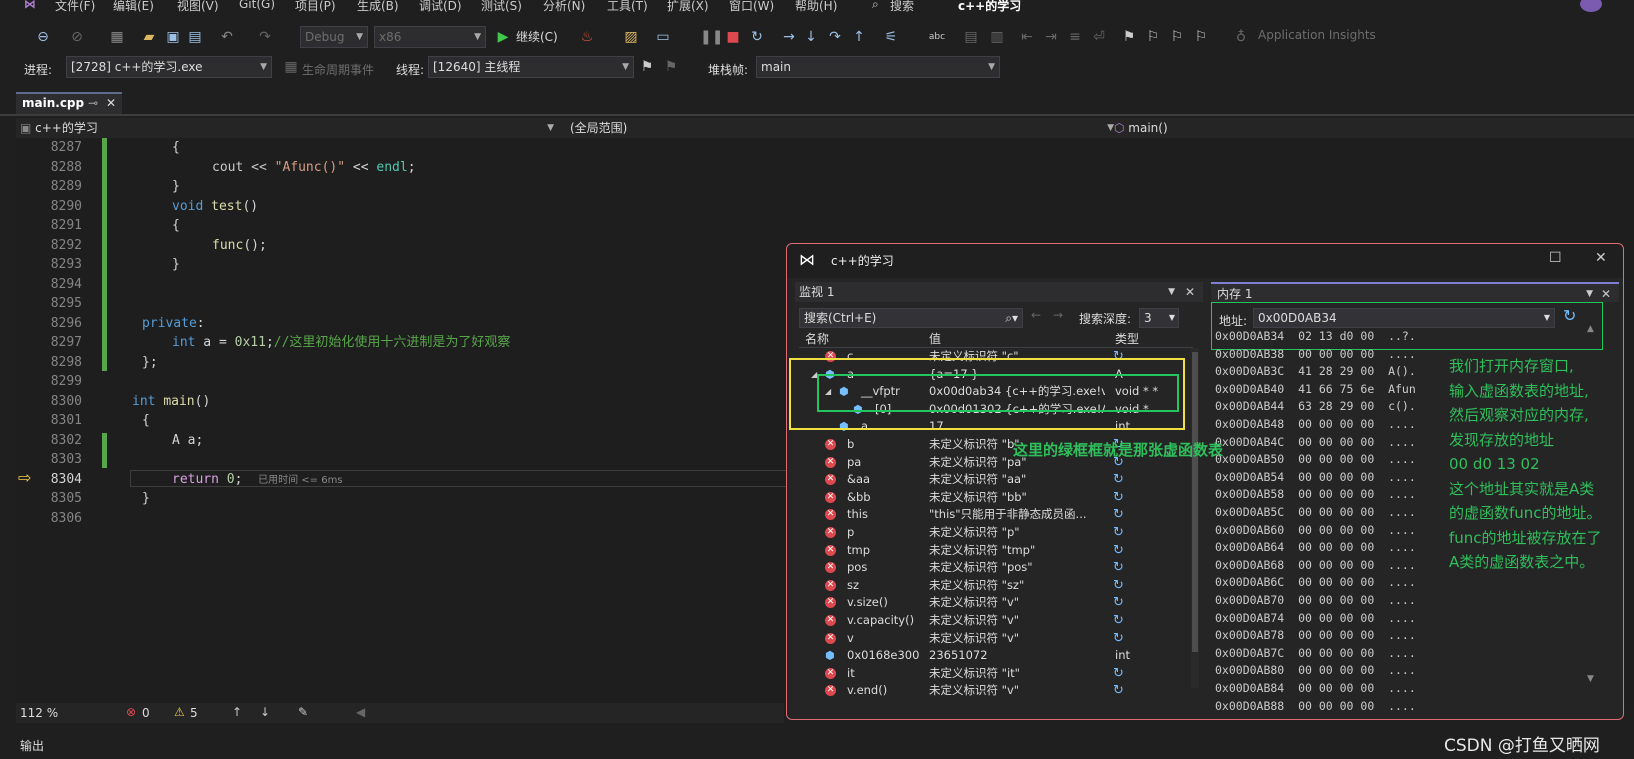 Image resolution: width=1634 pixels, height=759 pixels. What do you see at coordinates (1335, 337) in the screenshot?
I see `memory-row: 0x00D0AB34 02 13 d0 00 ..?.` at bounding box center [1335, 337].